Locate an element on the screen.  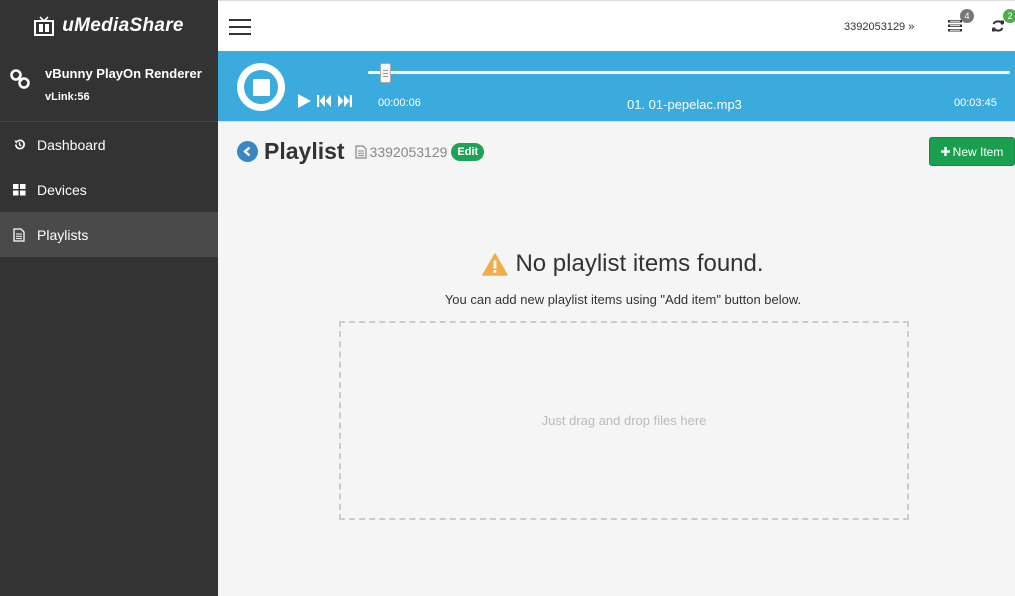
stop-icon is located at coordinates (261, 87).